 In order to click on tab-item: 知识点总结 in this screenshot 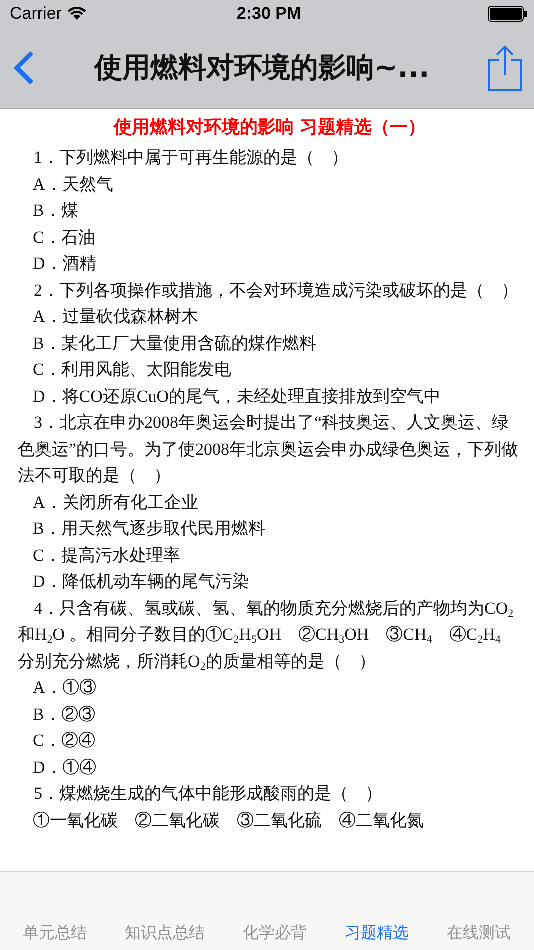, I will do `click(165, 933)`.